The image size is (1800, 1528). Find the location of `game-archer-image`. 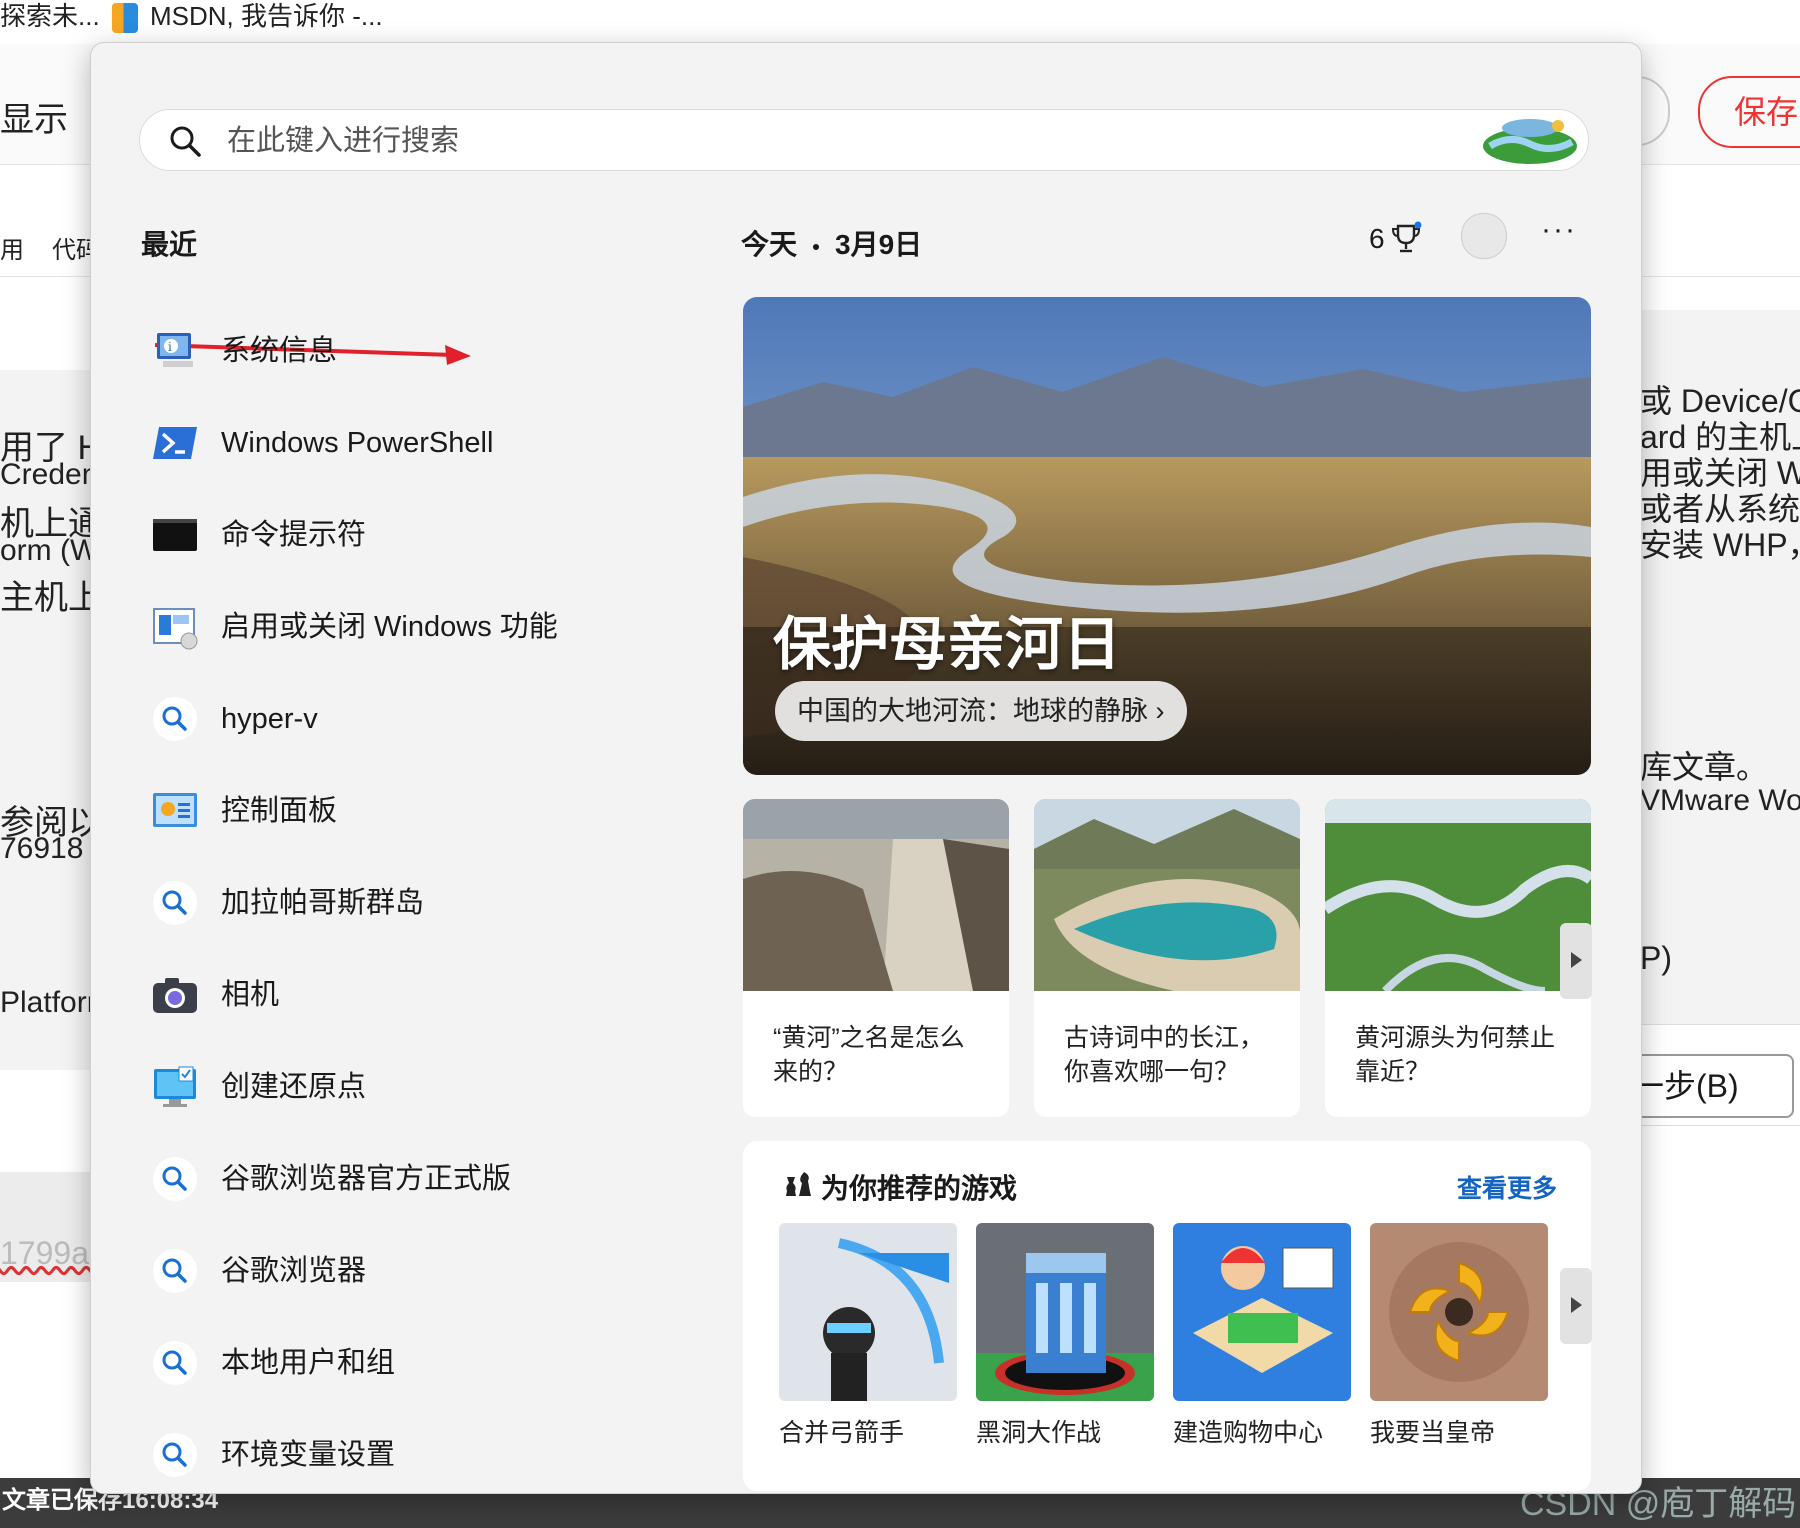

game-archer-image is located at coordinates (868, 1312).